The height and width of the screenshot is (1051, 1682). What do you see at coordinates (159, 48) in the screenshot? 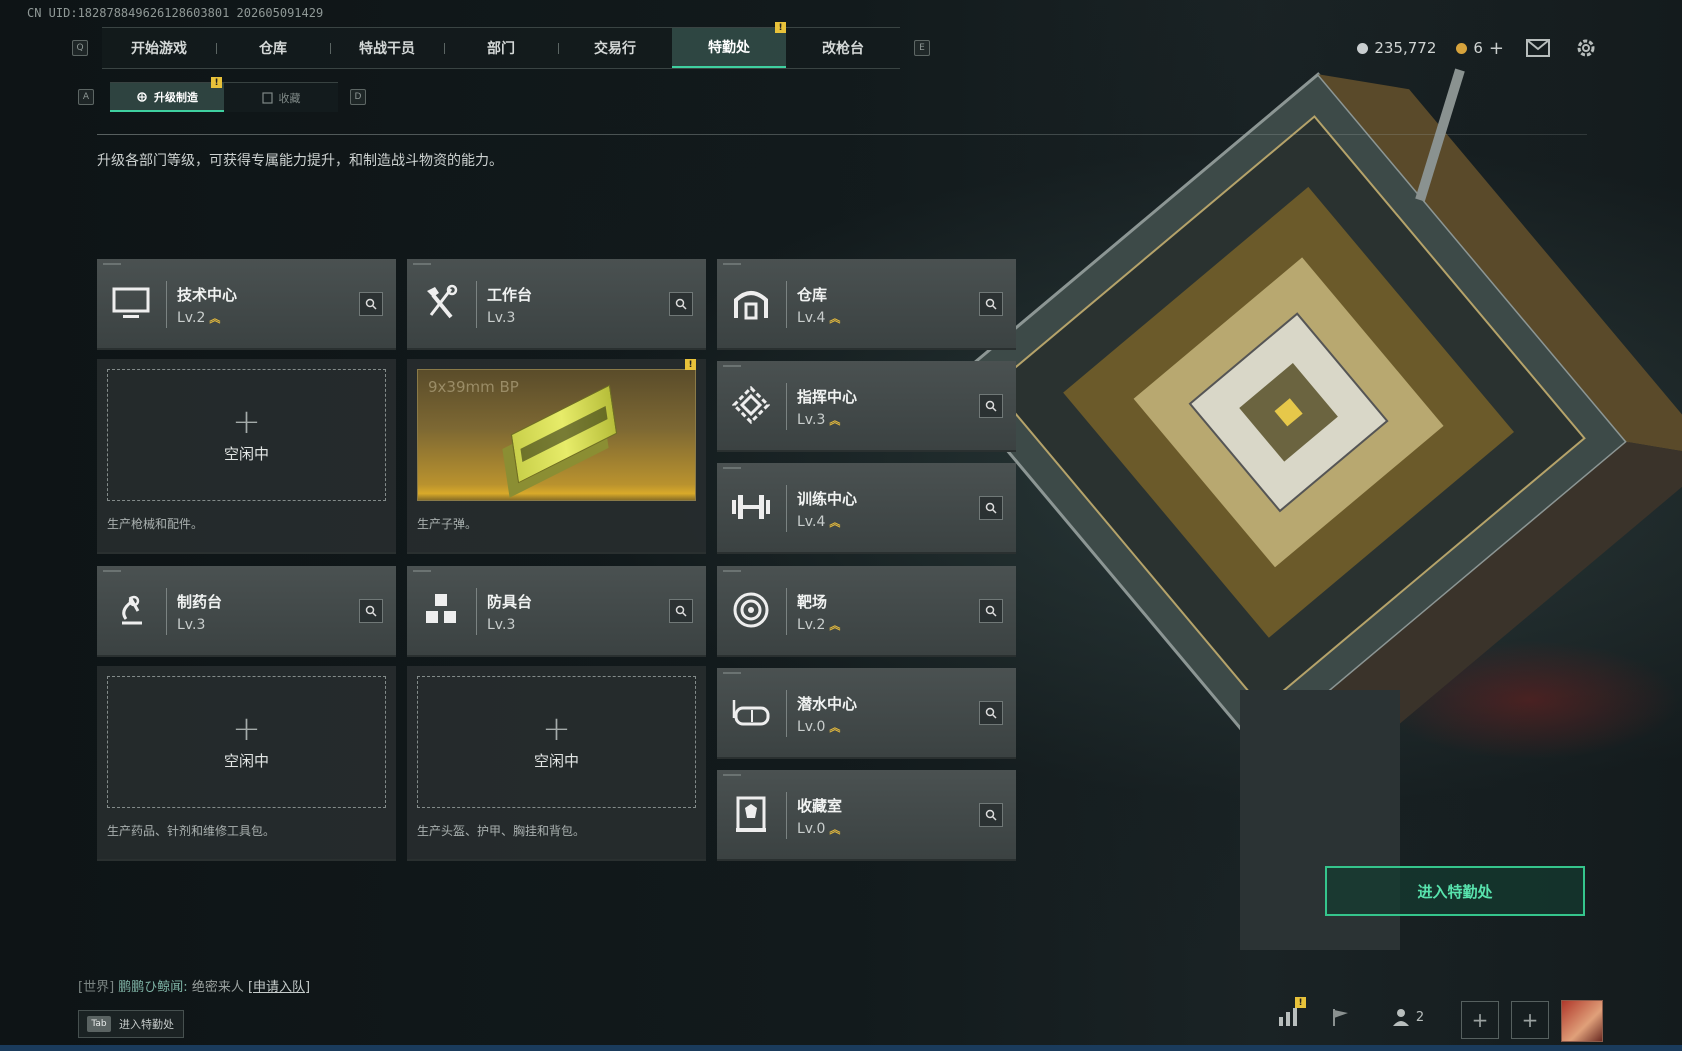
I see `tab-start-game: 开始游戏` at bounding box center [159, 48].